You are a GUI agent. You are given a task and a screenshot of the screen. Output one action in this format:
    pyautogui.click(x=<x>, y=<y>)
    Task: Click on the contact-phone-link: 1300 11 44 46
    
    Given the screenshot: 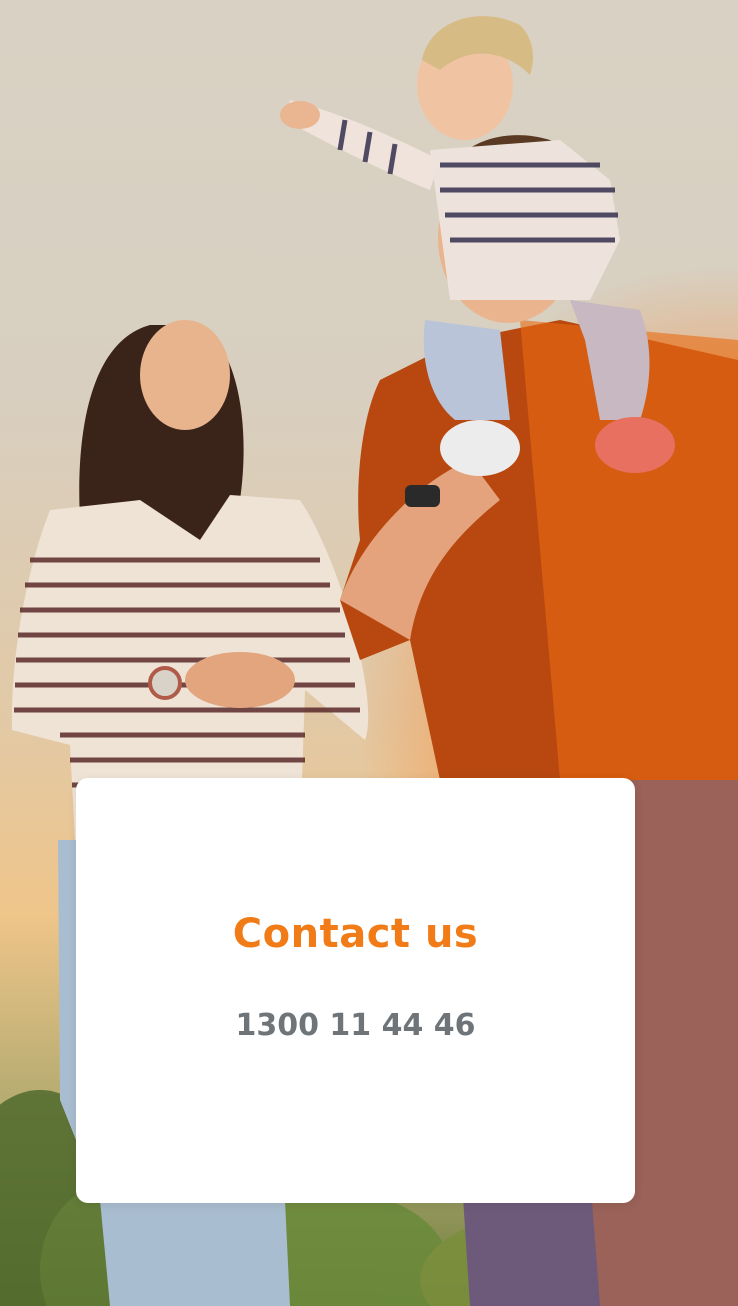 What is the action you would take?
    pyautogui.click(x=355, y=1025)
    